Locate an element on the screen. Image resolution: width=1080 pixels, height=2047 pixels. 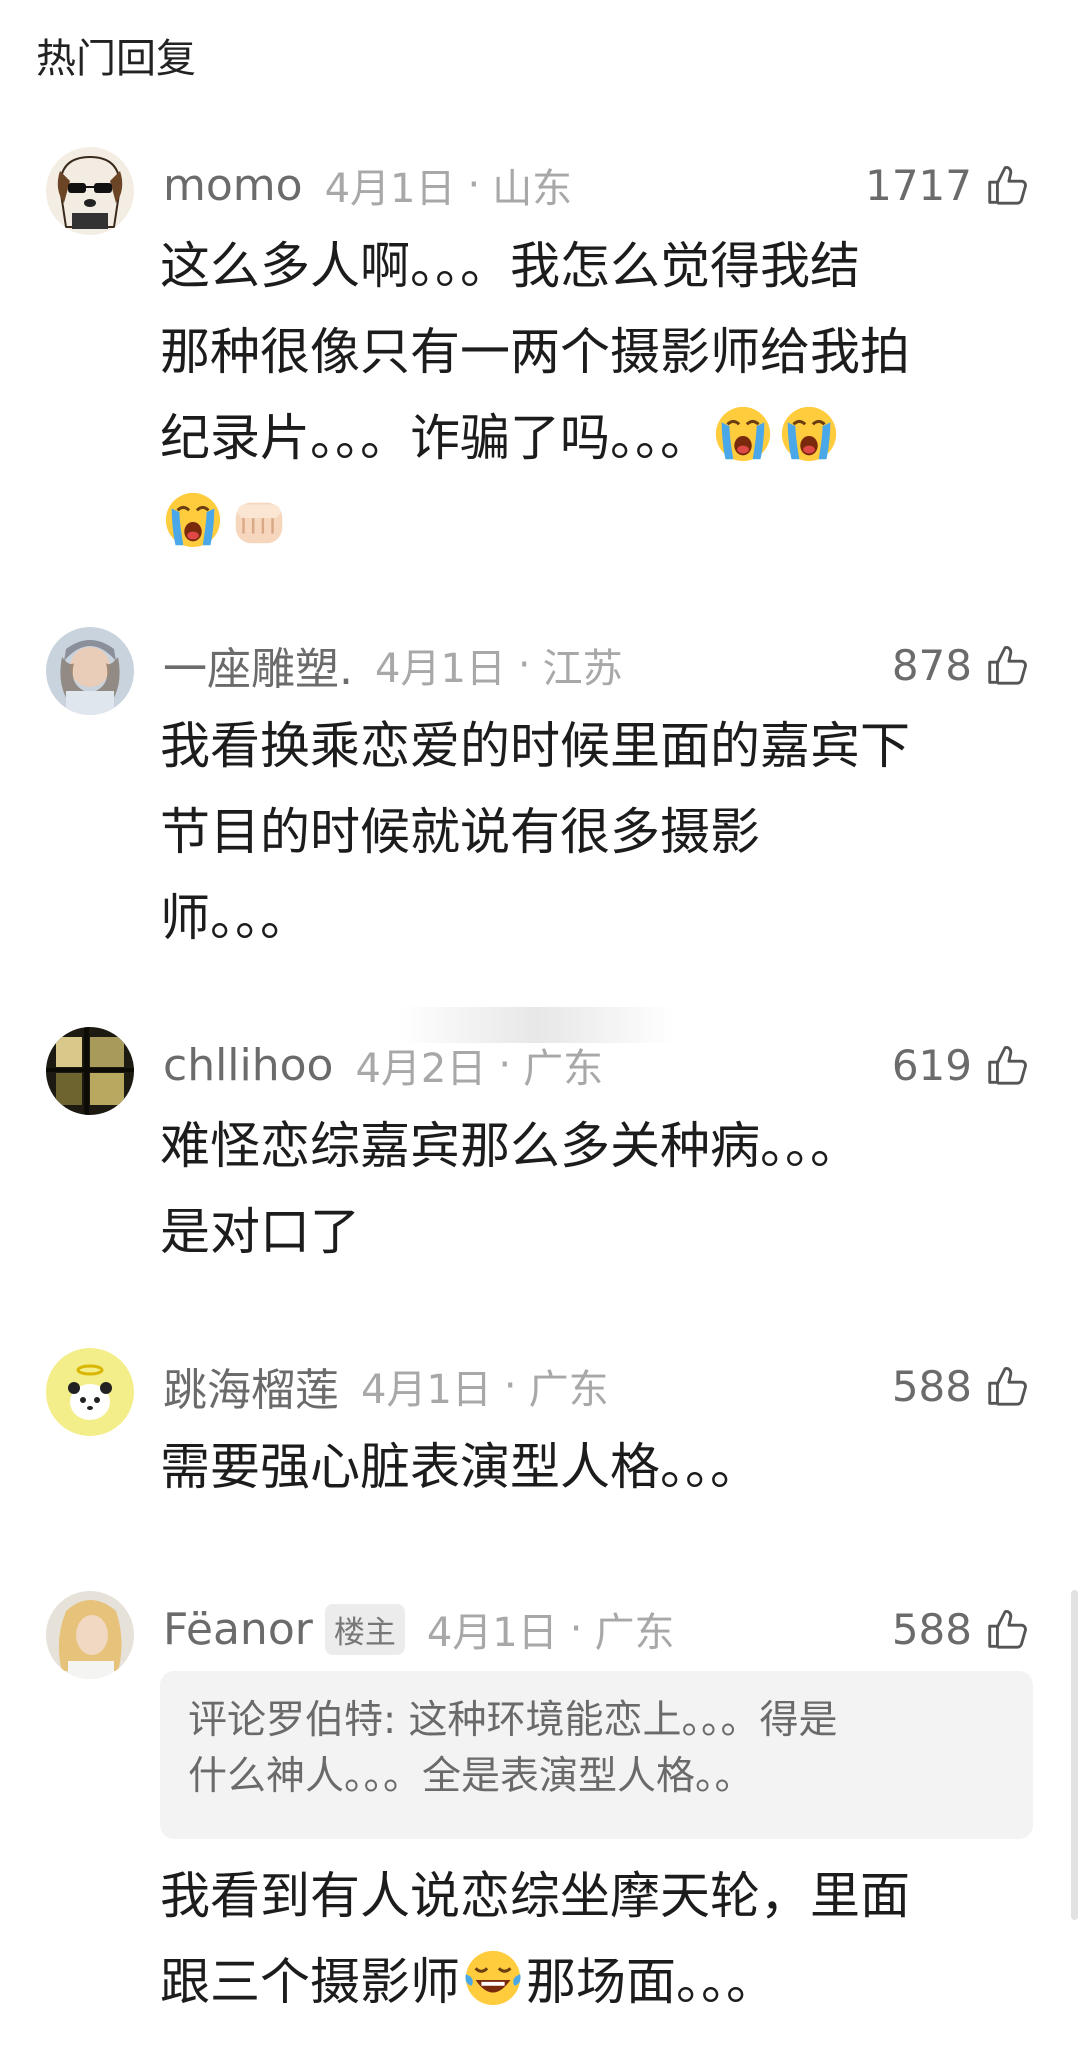
section-title: 热门回复 is located at coordinates (116, 59).